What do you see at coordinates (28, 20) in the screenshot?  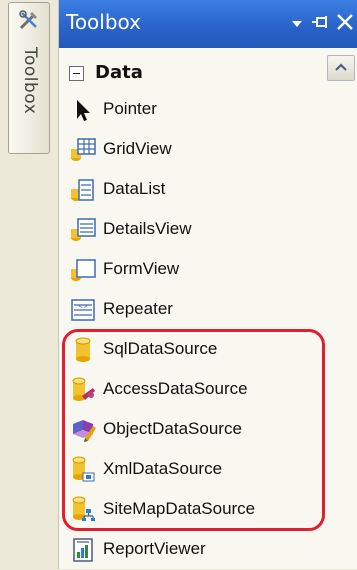 I see `toolbox-tools-icon` at bounding box center [28, 20].